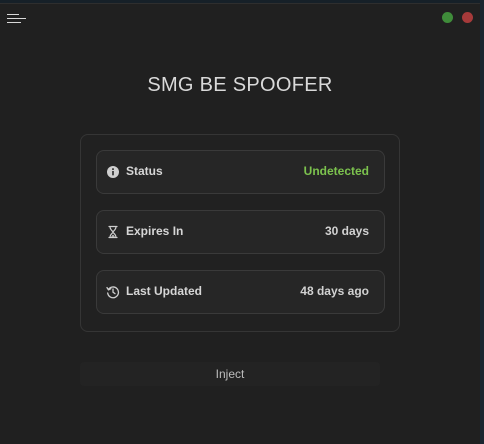 The width and height of the screenshot is (484, 444). I want to click on history-icon, so click(113, 292).